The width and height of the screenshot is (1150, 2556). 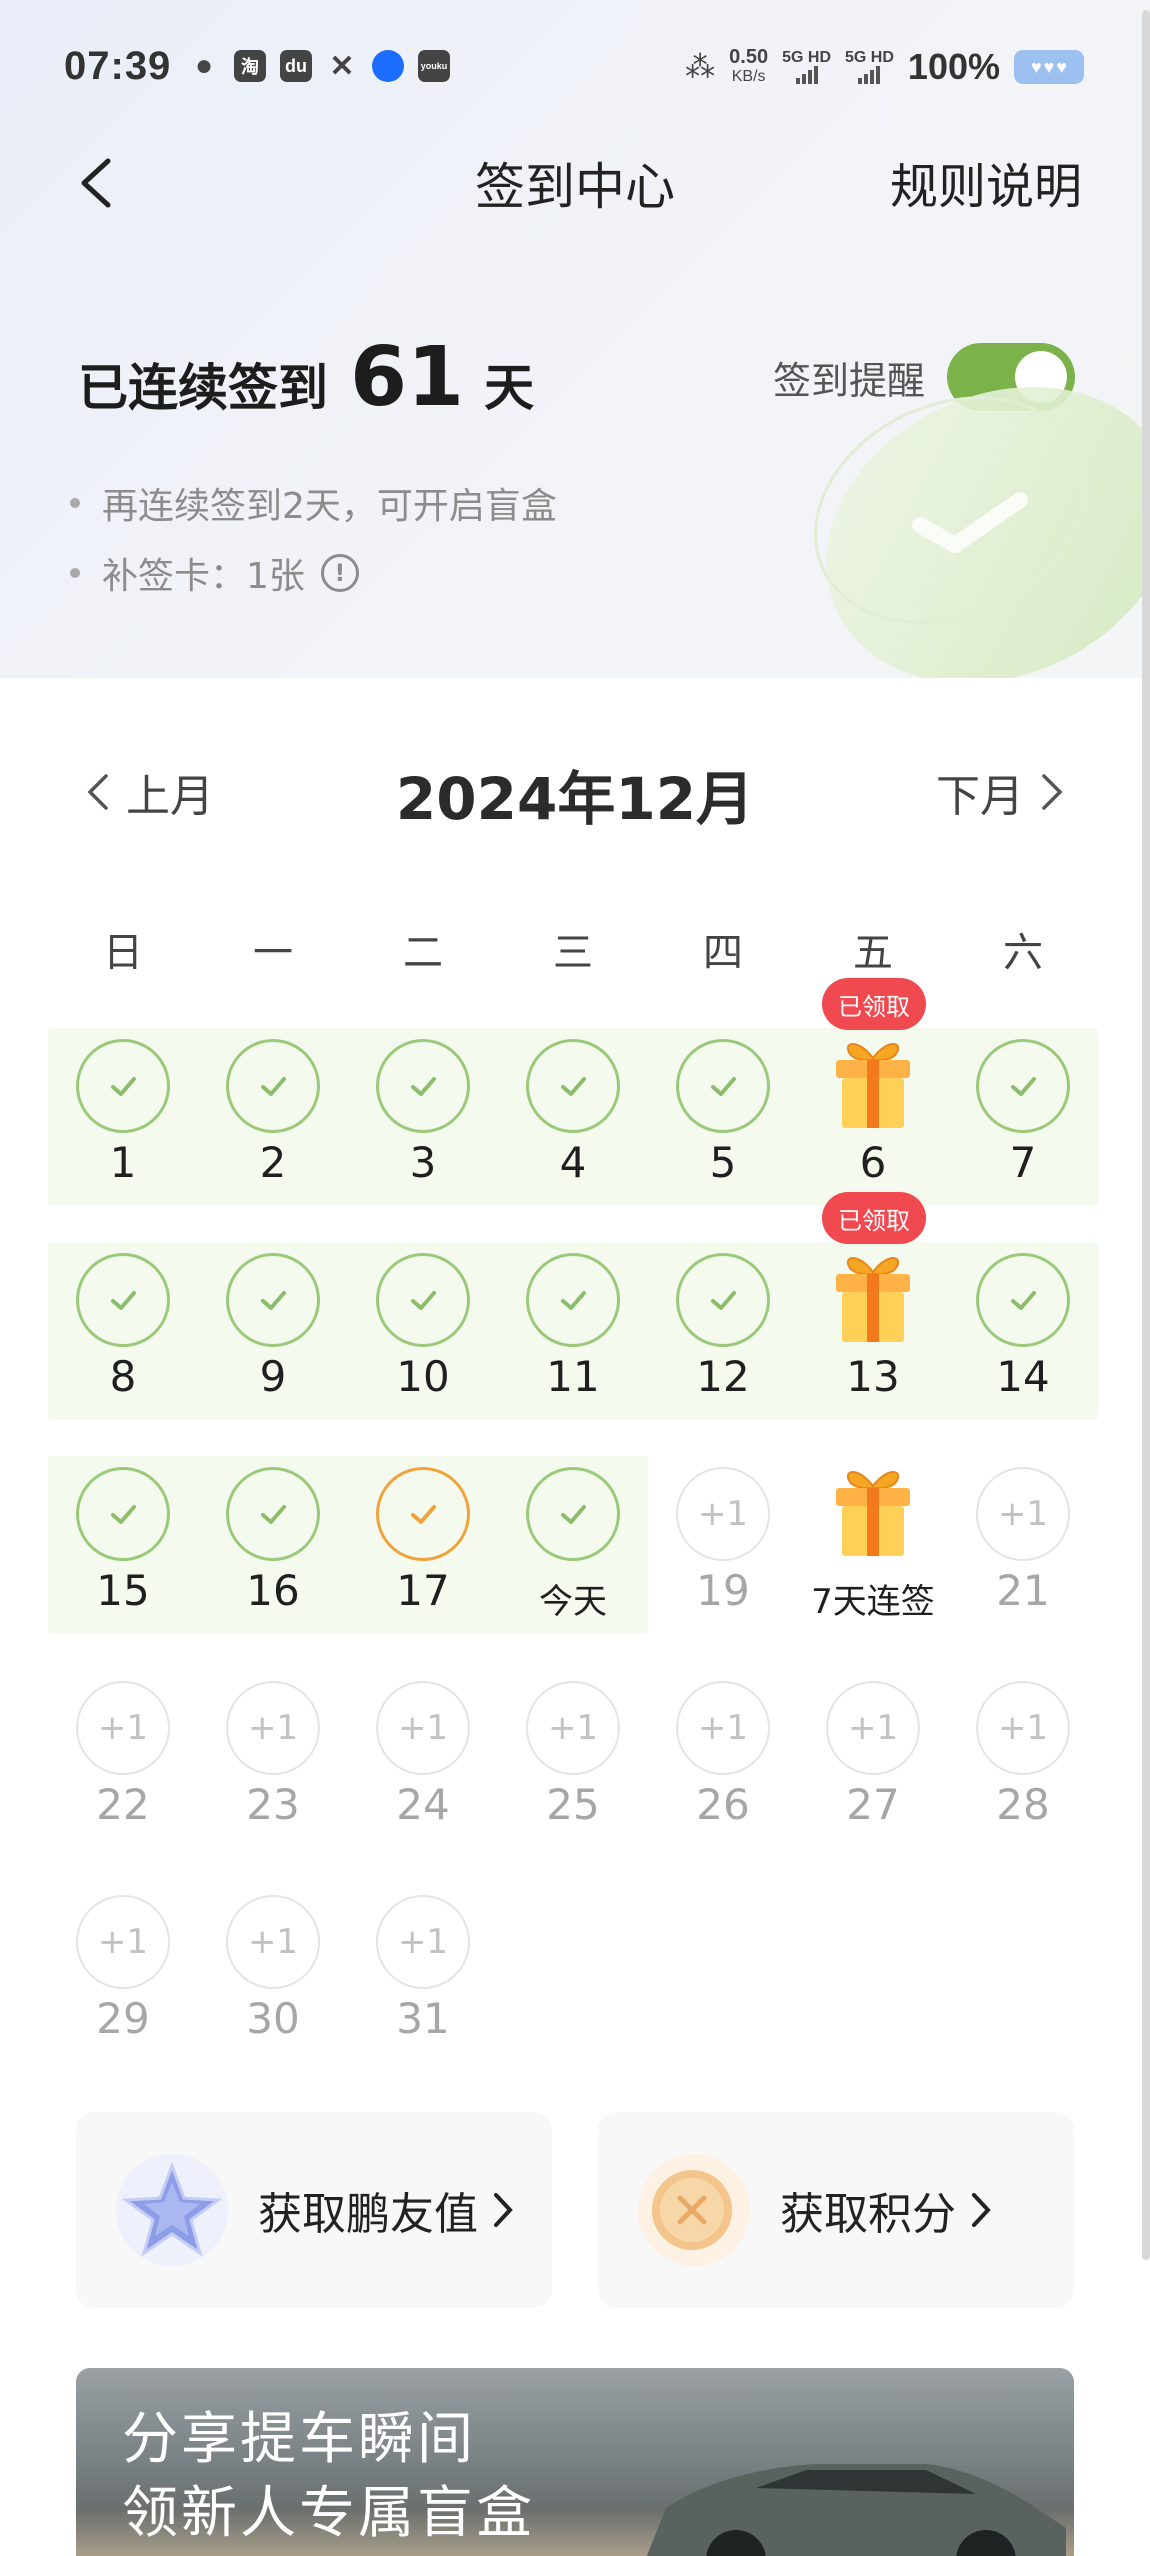 What do you see at coordinates (1023, 1779) in the screenshot?
I see `day-28: +1 28` at bounding box center [1023, 1779].